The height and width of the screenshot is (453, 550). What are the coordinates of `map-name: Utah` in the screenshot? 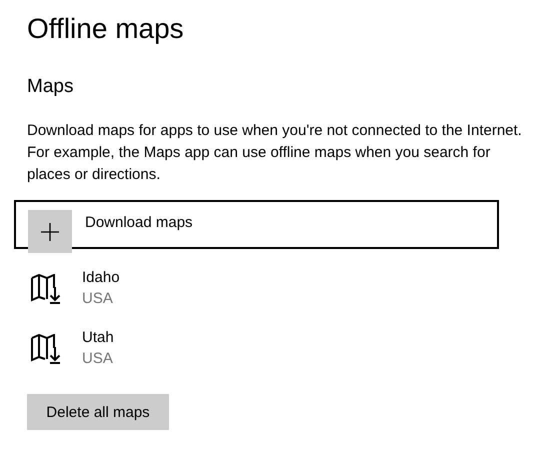 It's located at (98, 338).